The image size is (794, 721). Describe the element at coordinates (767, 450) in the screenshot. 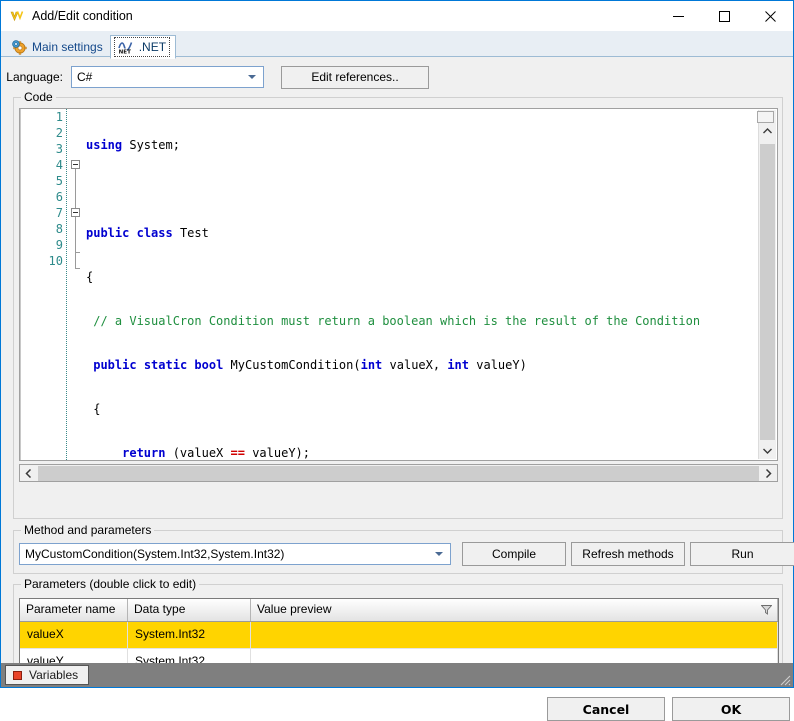

I see `scroll-down-icon` at that location.